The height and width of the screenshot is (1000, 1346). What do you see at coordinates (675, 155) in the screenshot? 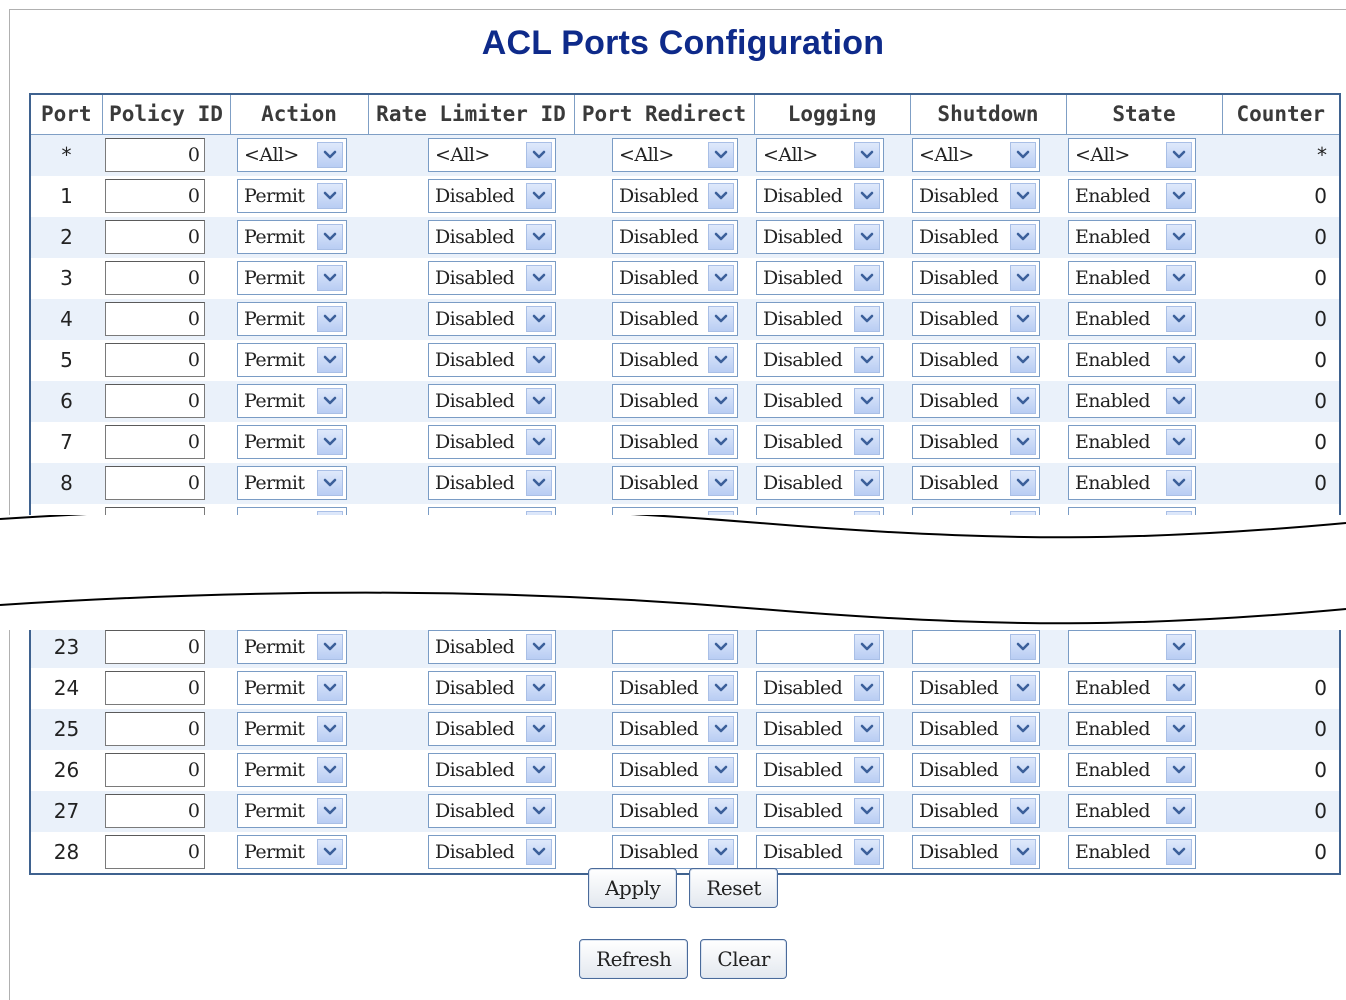
I see `port-redirect-select: <All>` at bounding box center [675, 155].